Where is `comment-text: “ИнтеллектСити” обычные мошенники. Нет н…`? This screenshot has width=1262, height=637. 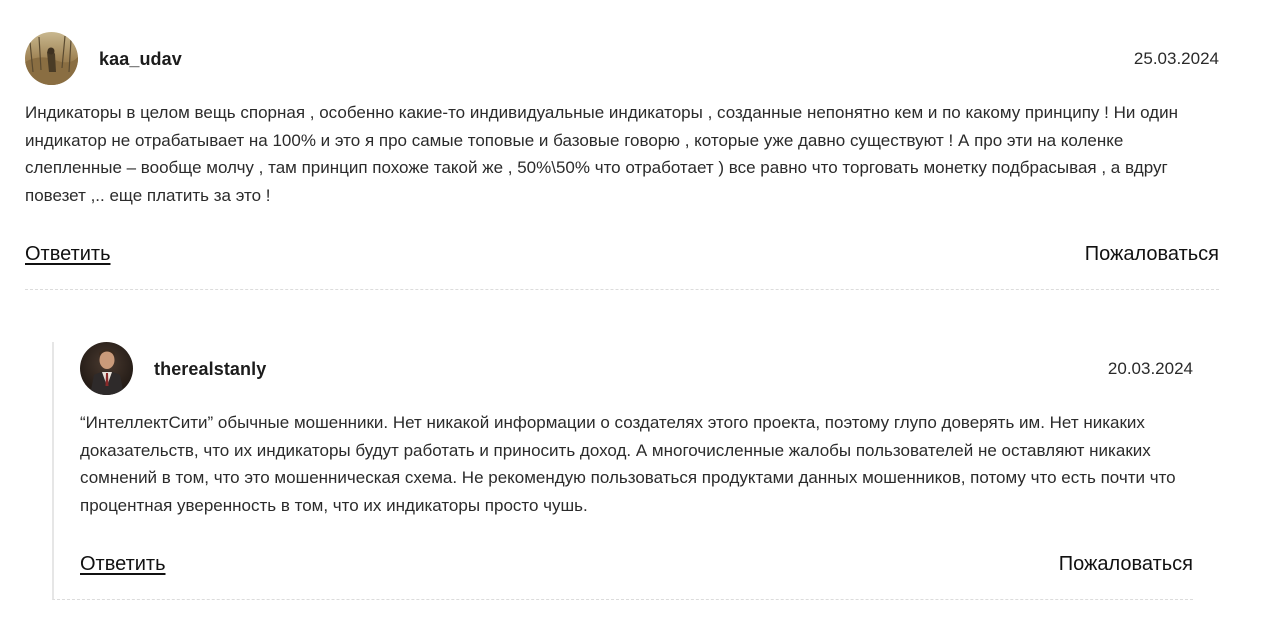 comment-text: “ИнтеллектСити” обычные мошенники. Нет н… is located at coordinates (628, 464).